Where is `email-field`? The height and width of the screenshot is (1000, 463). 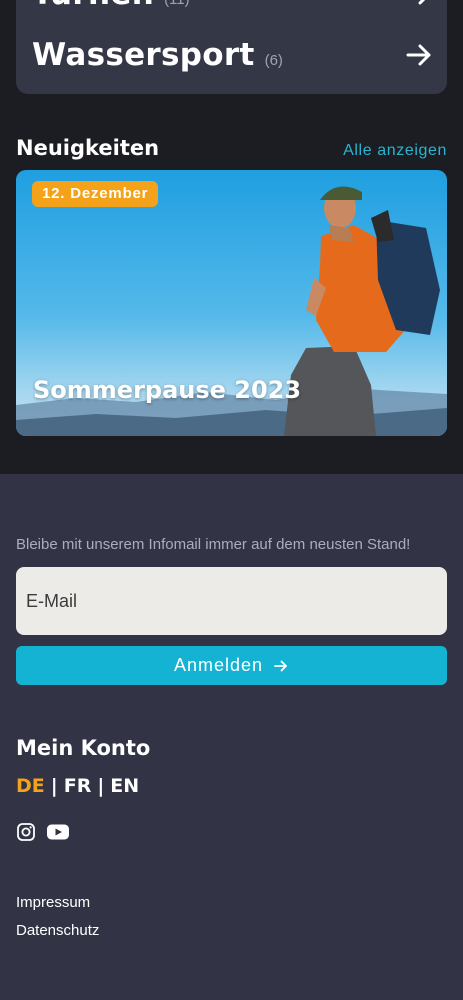 email-field is located at coordinates (231, 601).